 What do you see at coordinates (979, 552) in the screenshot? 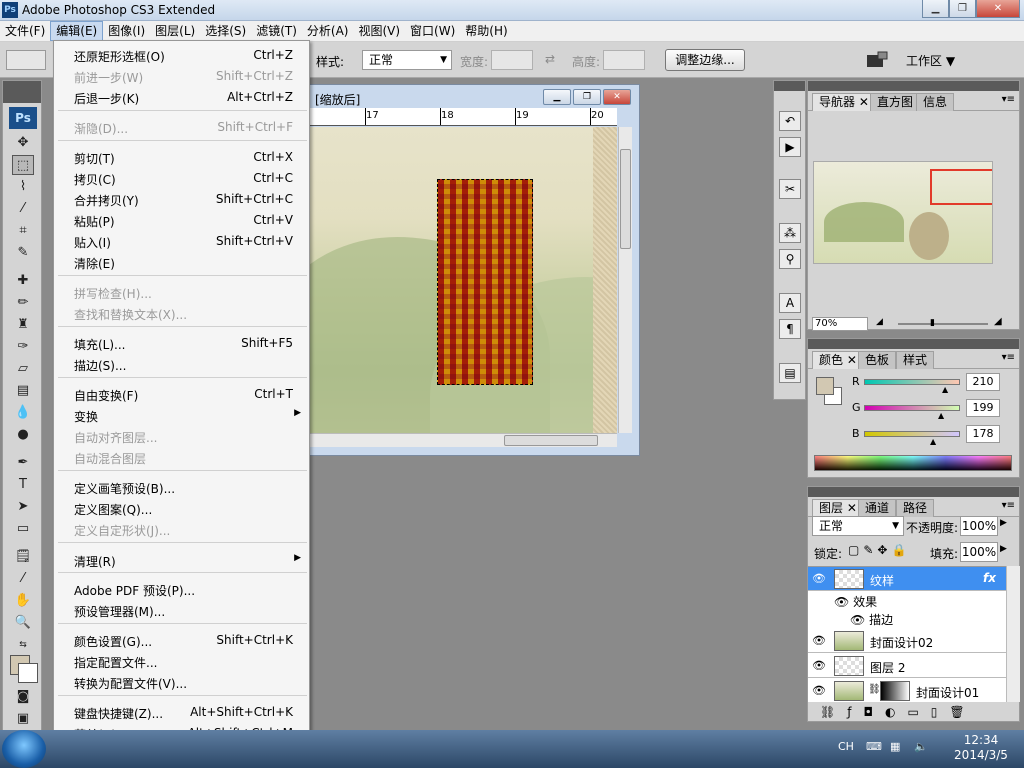
I see `fill-input: 100%` at bounding box center [979, 552].